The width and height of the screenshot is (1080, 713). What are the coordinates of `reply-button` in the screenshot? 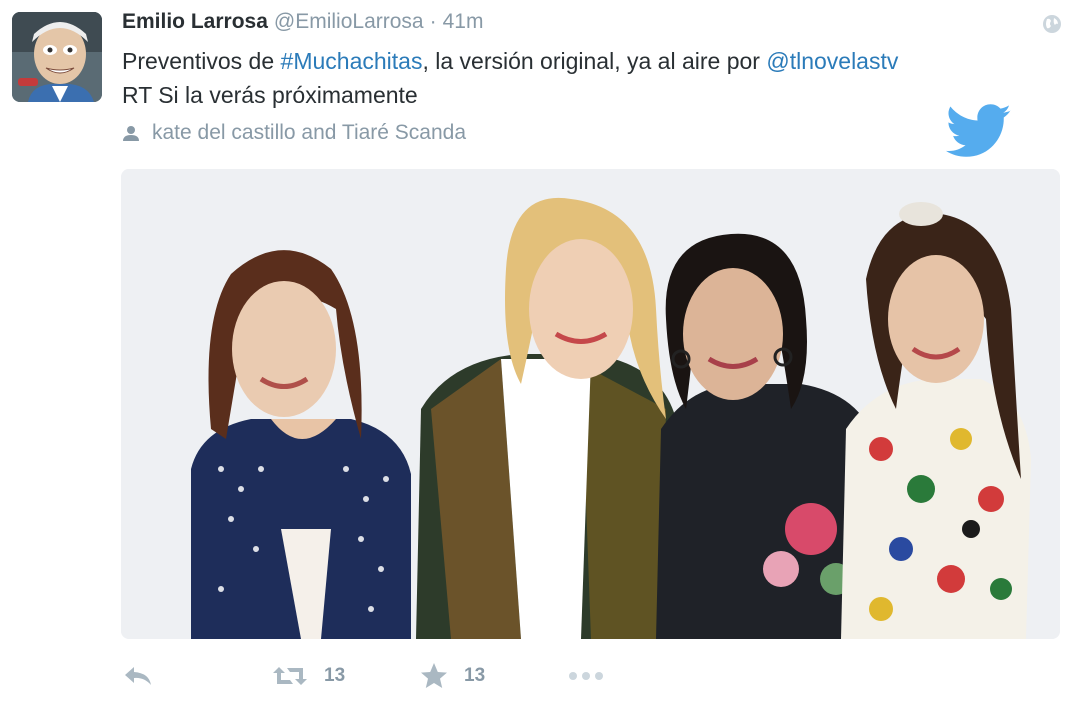 It's located at (138, 676).